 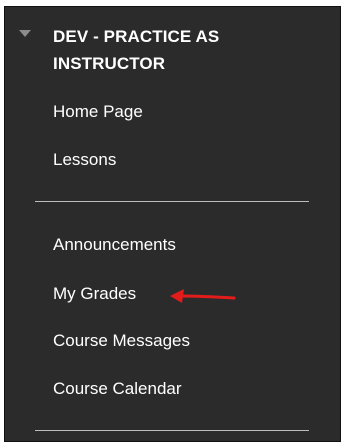 What do you see at coordinates (84, 160) in the screenshot?
I see `menu-item-lessons: Lessons` at bounding box center [84, 160].